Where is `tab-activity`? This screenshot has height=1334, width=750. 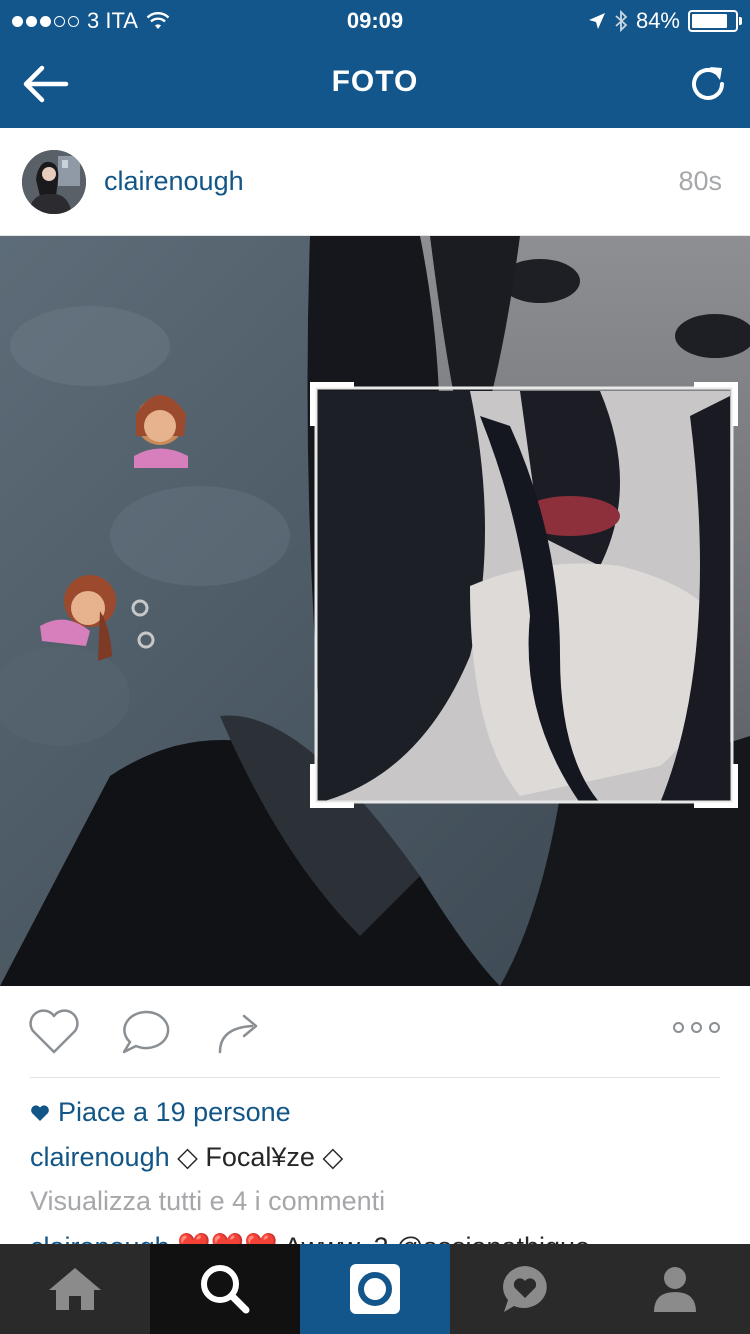
tab-activity is located at coordinates (525, 1289).